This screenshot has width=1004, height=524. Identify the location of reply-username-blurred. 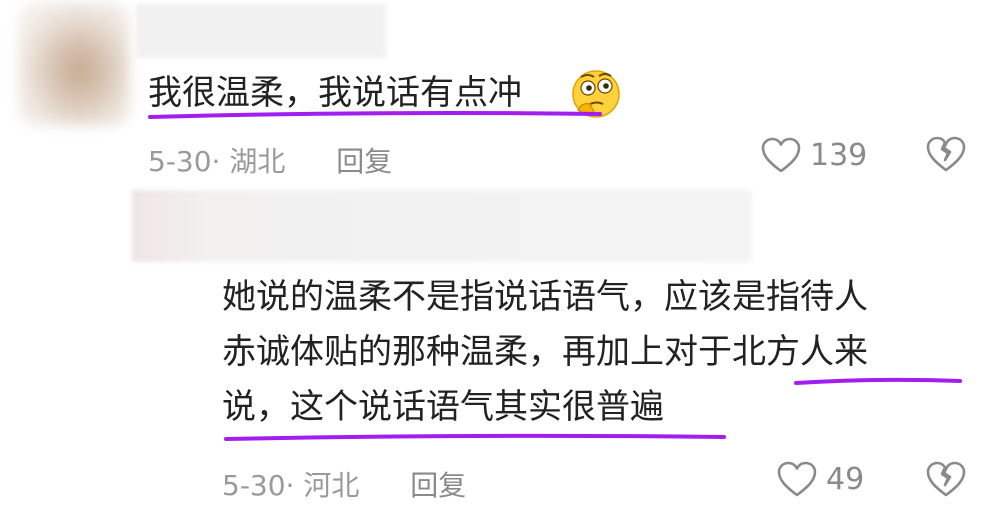
(442, 226).